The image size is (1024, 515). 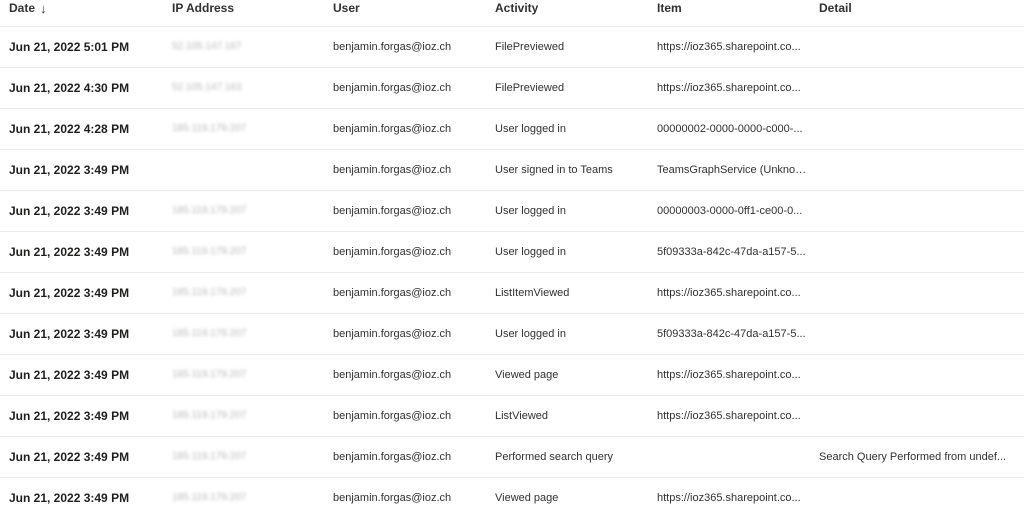 What do you see at coordinates (532, 293) in the screenshot?
I see `activity-cell: ListItemViewed` at bounding box center [532, 293].